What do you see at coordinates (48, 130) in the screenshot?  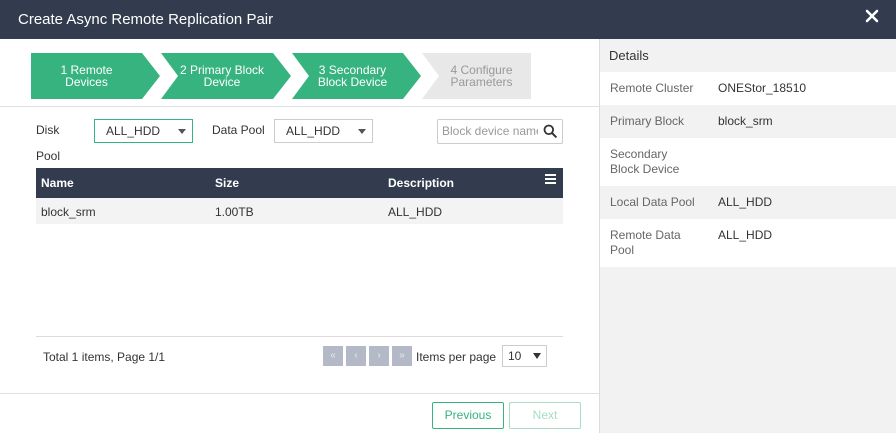 I see `disk-pool-label: Disk` at bounding box center [48, 130].